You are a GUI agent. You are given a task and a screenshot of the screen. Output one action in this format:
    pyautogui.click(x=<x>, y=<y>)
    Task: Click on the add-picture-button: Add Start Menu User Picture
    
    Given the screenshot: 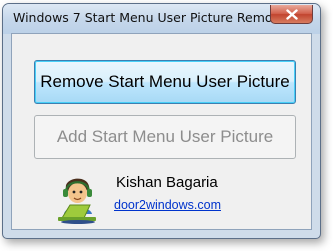 What is the action you would take?
    pyautogui.click(x=165, y=137)
    